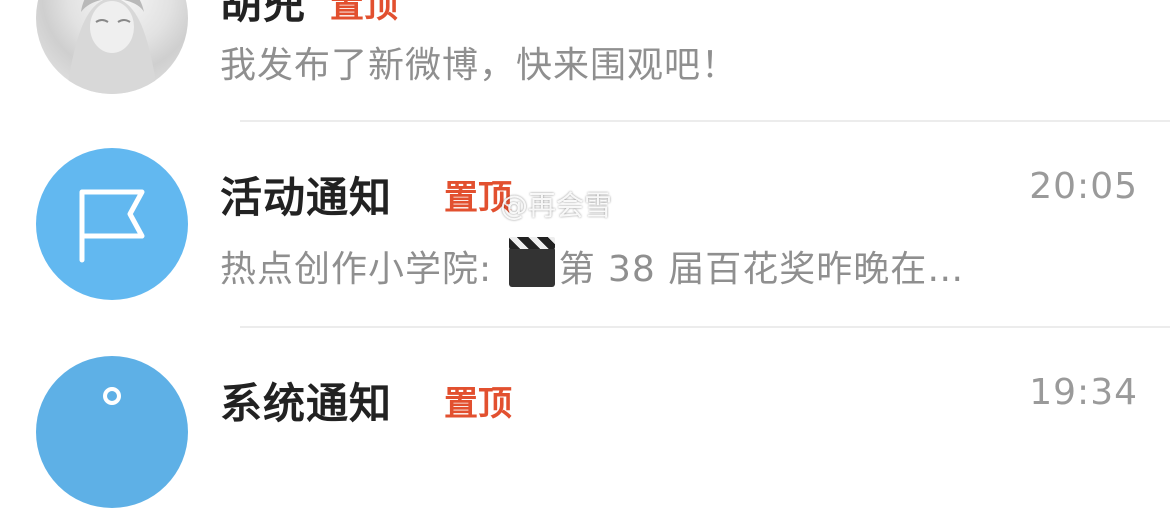 The image size is (1170, 508). I want to click on activity-avatar, so click(112, 224).